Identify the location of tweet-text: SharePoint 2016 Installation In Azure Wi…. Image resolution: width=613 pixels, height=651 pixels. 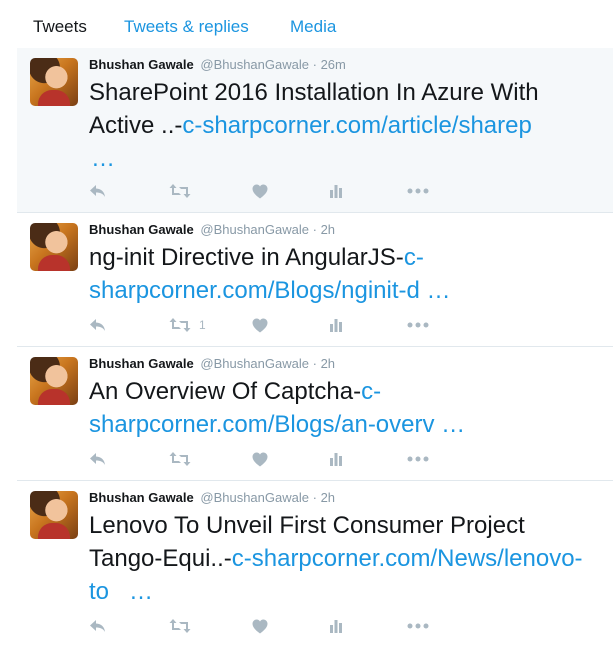
(346, 125).